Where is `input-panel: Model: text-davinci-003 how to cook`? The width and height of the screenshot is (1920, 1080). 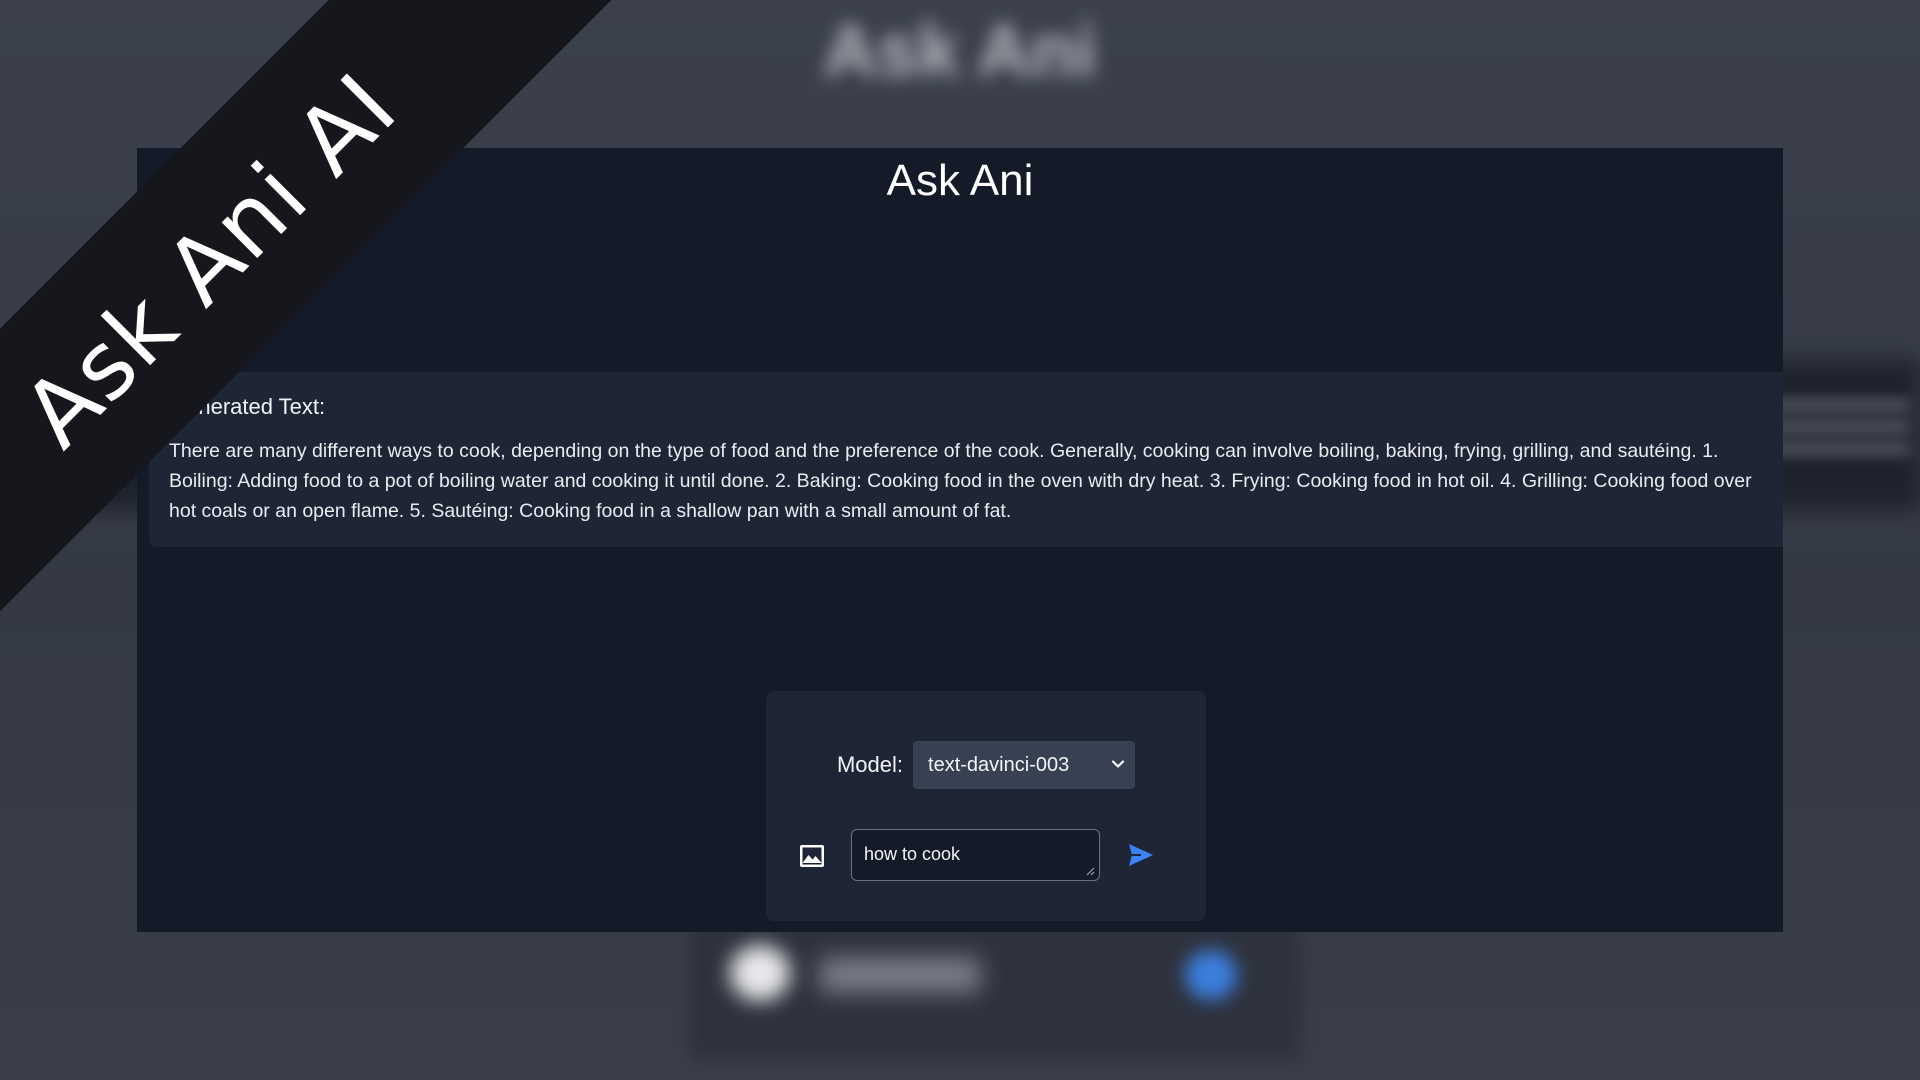 input-panel: Model: text-davinci-003 how to cook is located at coordinates (986, 806).